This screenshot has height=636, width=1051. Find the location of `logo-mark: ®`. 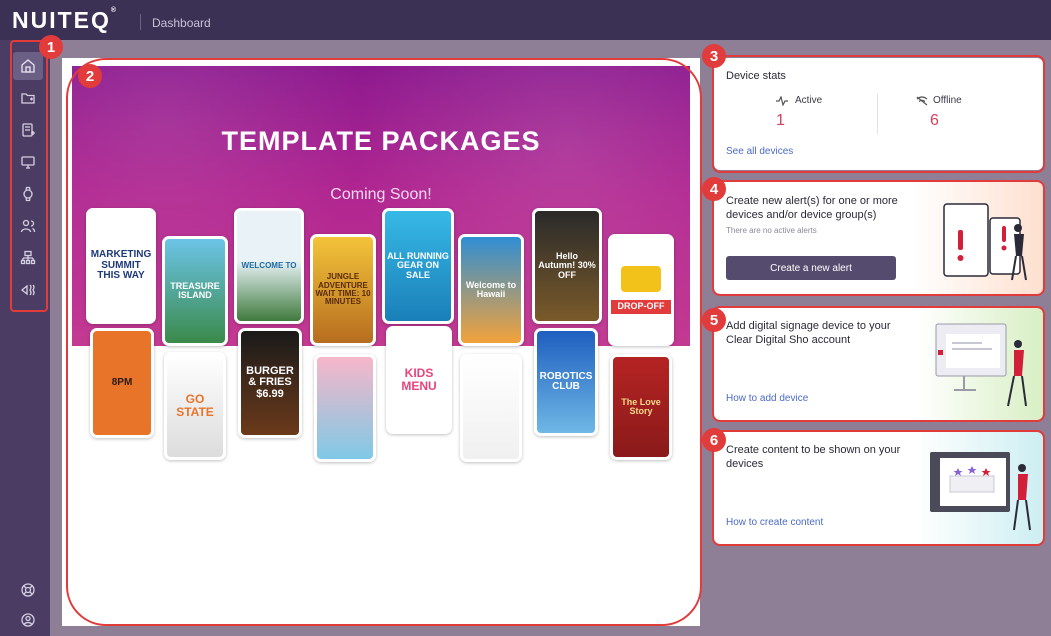

logo-mark: ® is located at coordinates (113, 10).